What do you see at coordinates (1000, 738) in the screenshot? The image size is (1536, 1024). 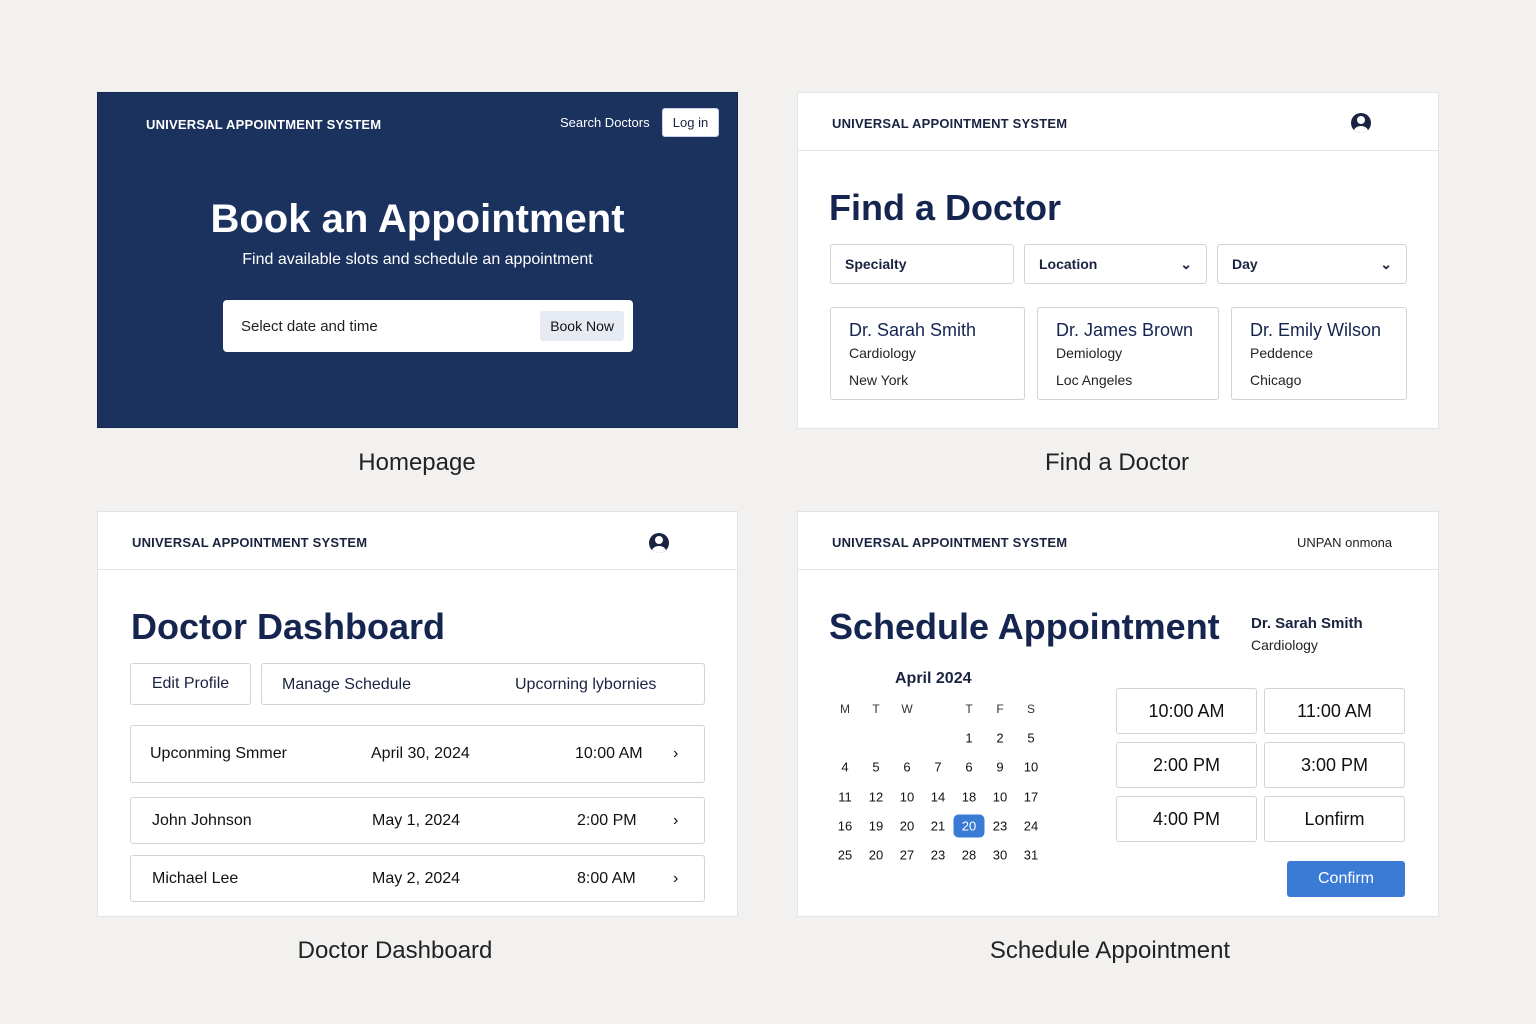 I see `calendar-day: 2` at bounding box center [1000, 738].